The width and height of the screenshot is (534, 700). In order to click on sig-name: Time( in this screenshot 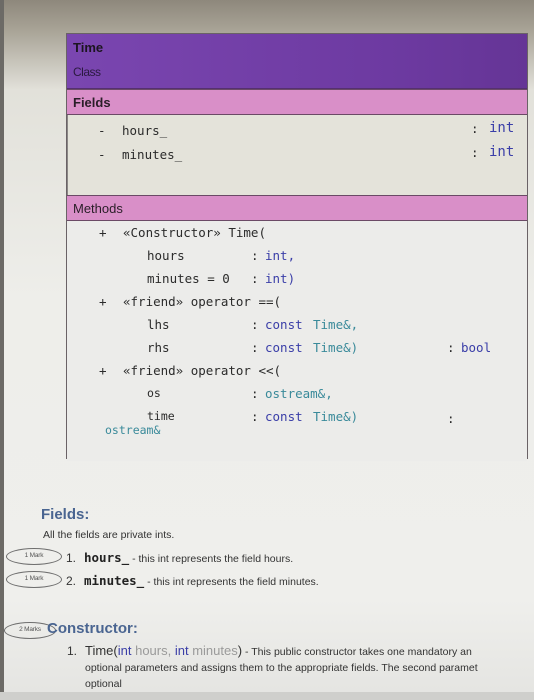, I will do `click(101, 650)`.